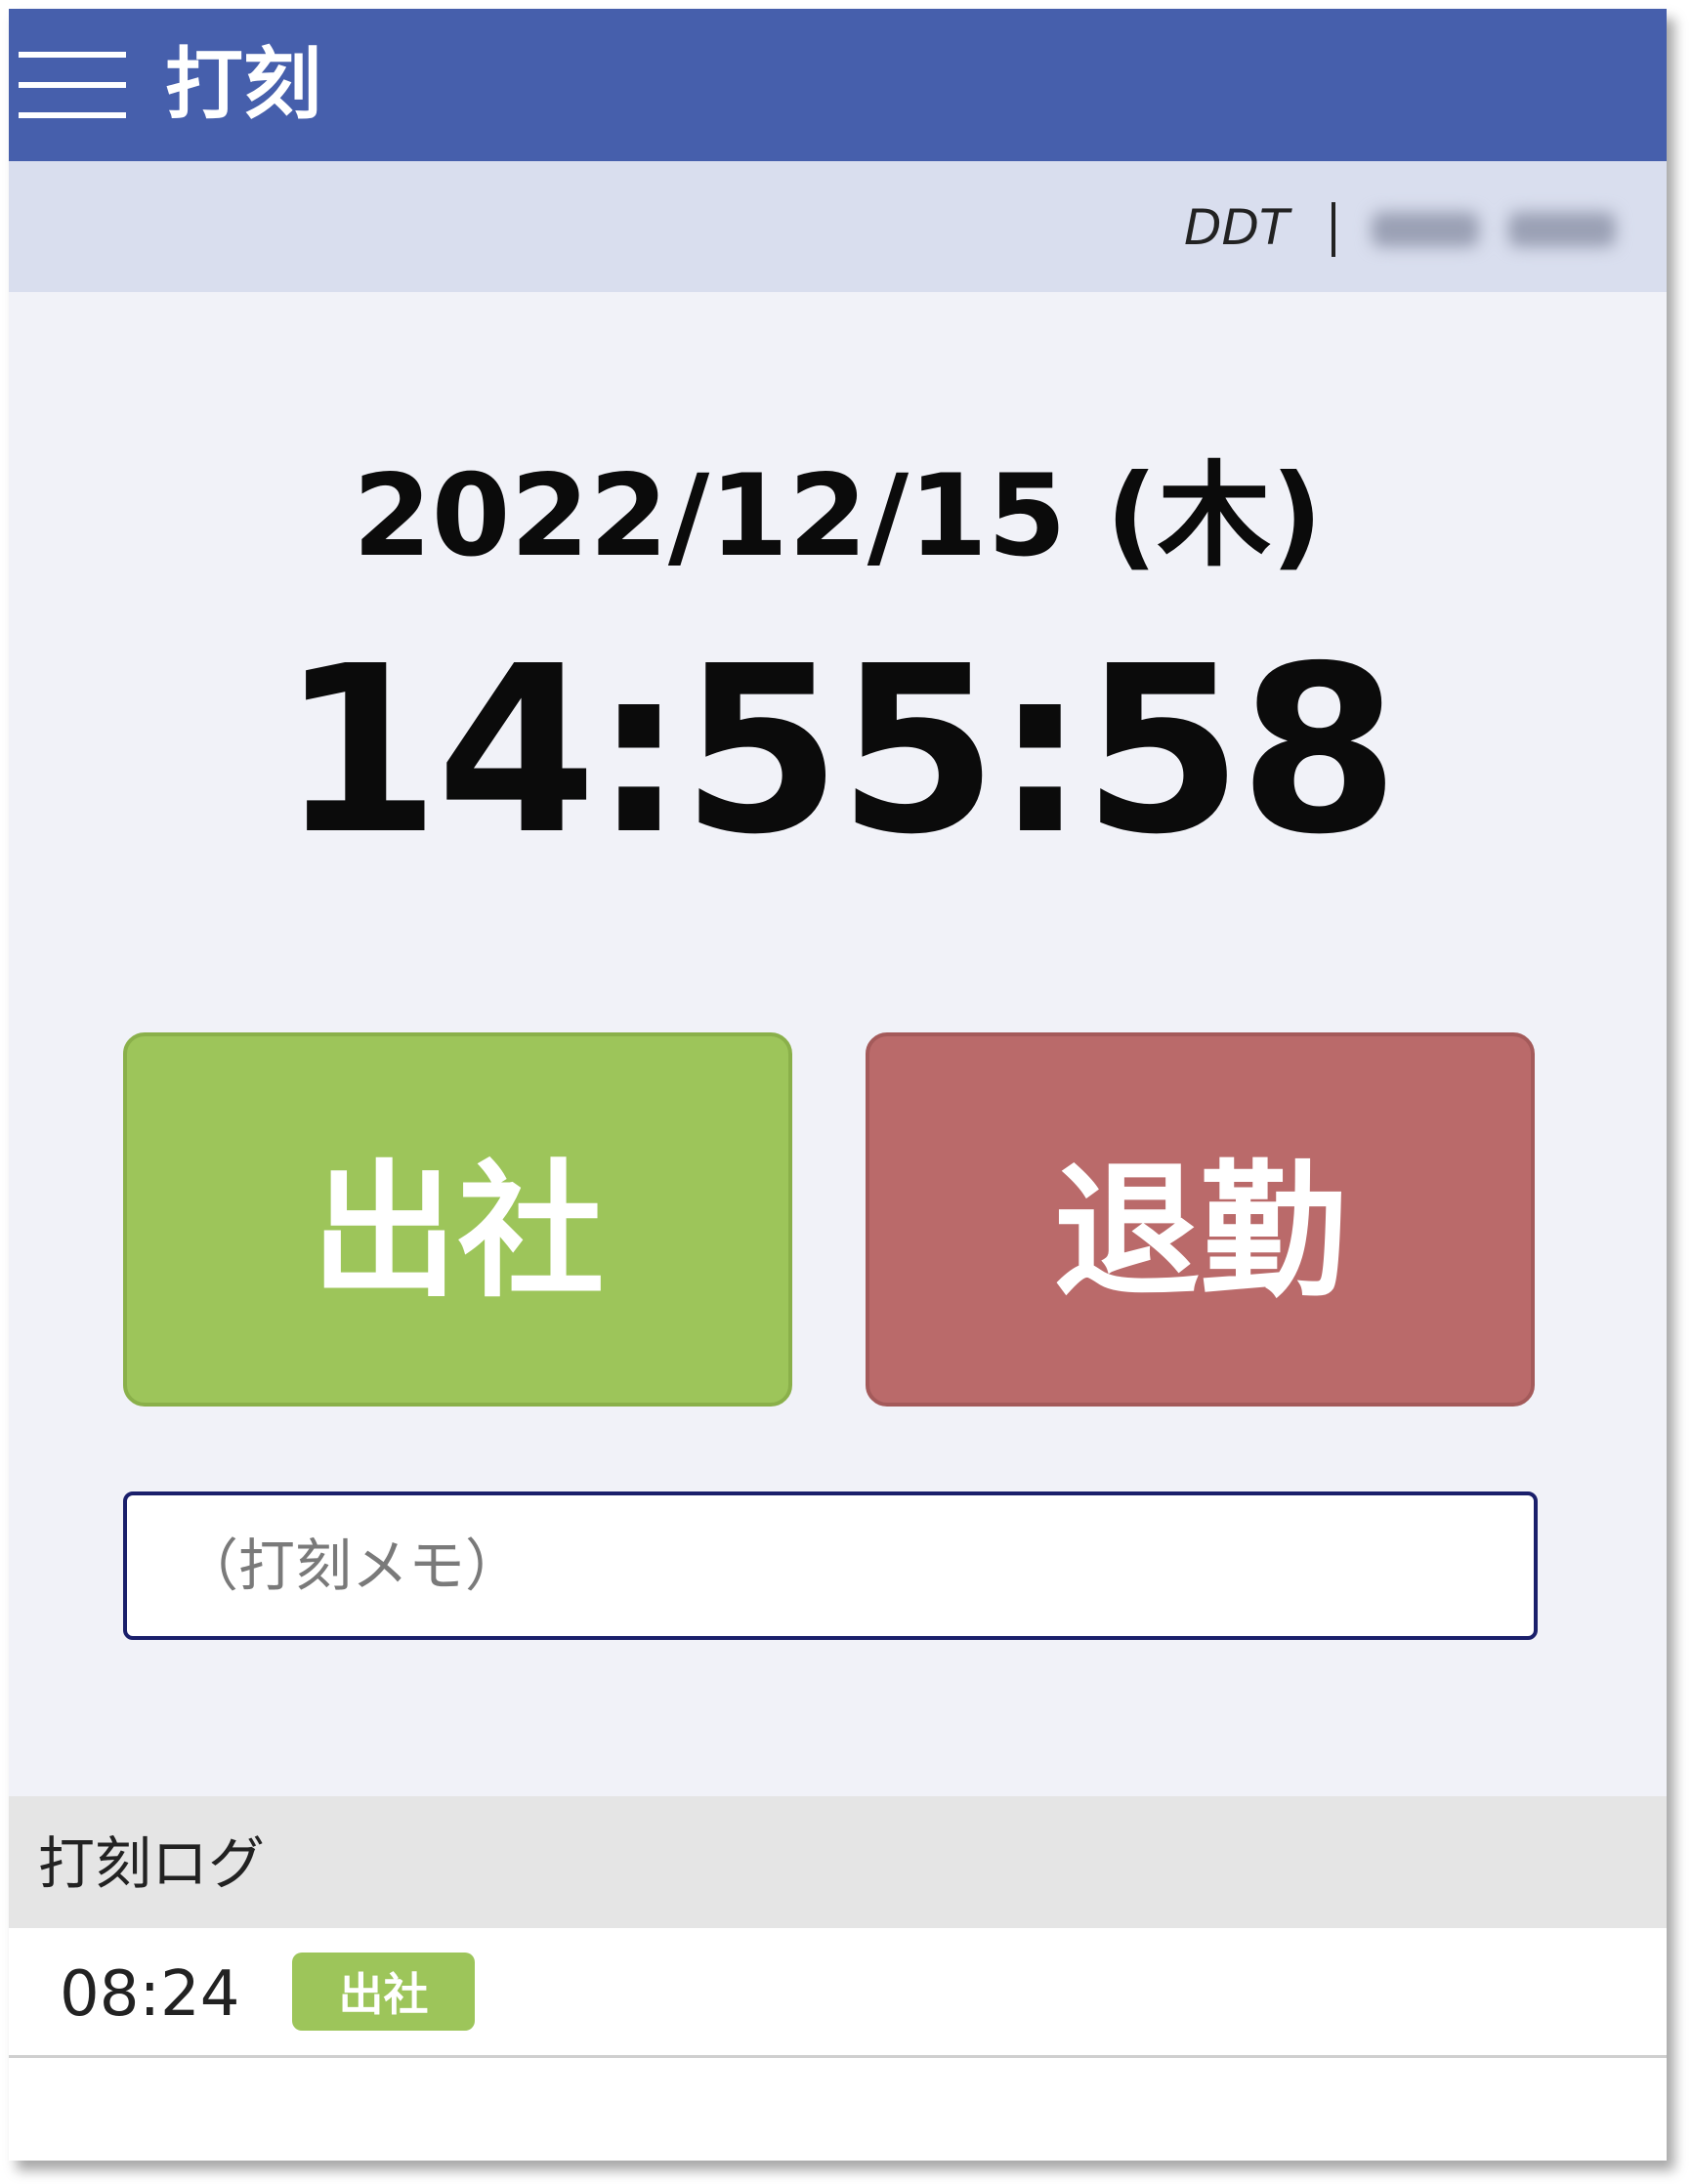 This screenshot has height=2184, width=1692. What do you see at coordinates (150, 1994) in the screenshot?
I see `log-entry-time: 08:24` at bounding box center [150, 1994].